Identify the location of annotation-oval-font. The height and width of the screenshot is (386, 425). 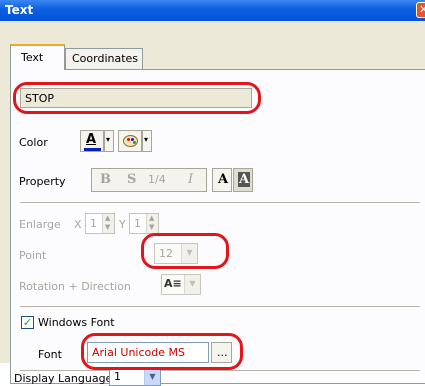
(162, 351).